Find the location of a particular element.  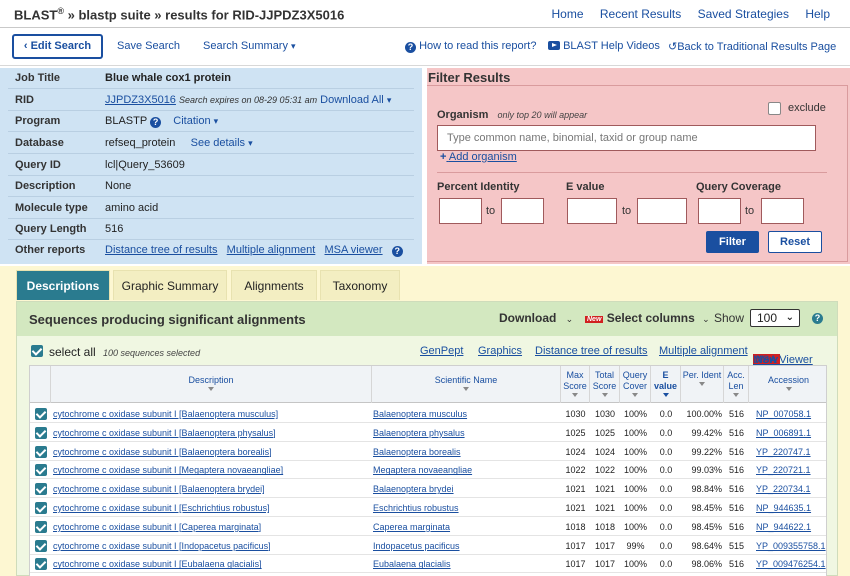

scientific-name-link: Balaenoptera musculus is located at coordinates (420, 414).